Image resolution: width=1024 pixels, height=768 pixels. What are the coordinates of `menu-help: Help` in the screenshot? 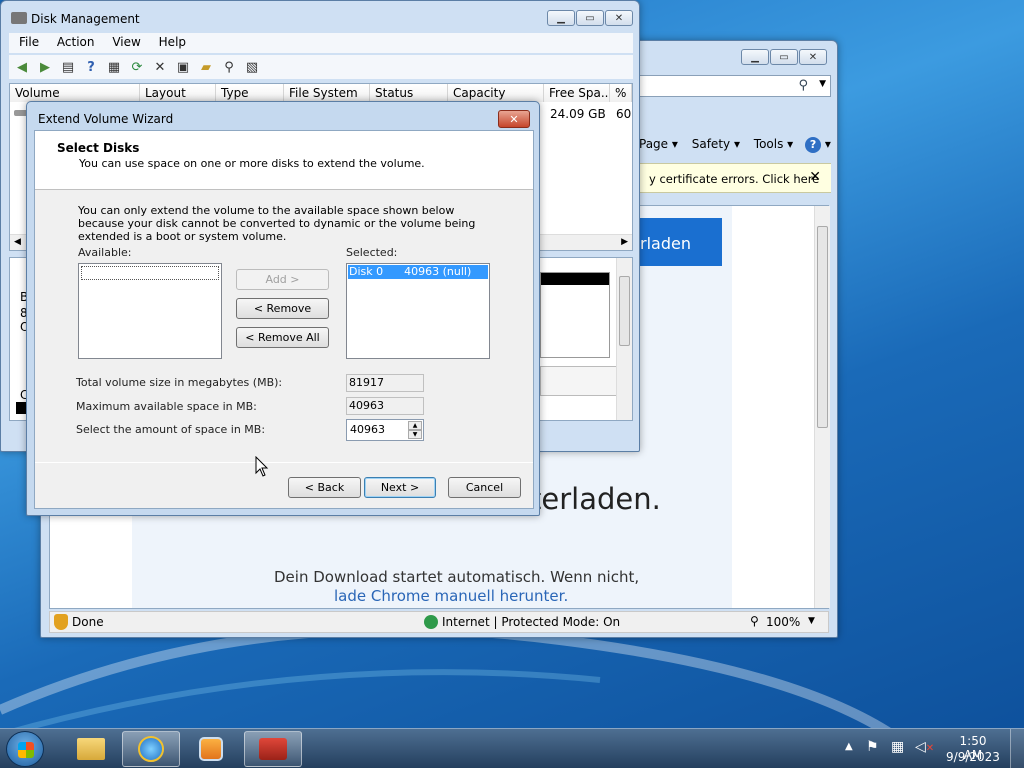 It's located at (172, 42).